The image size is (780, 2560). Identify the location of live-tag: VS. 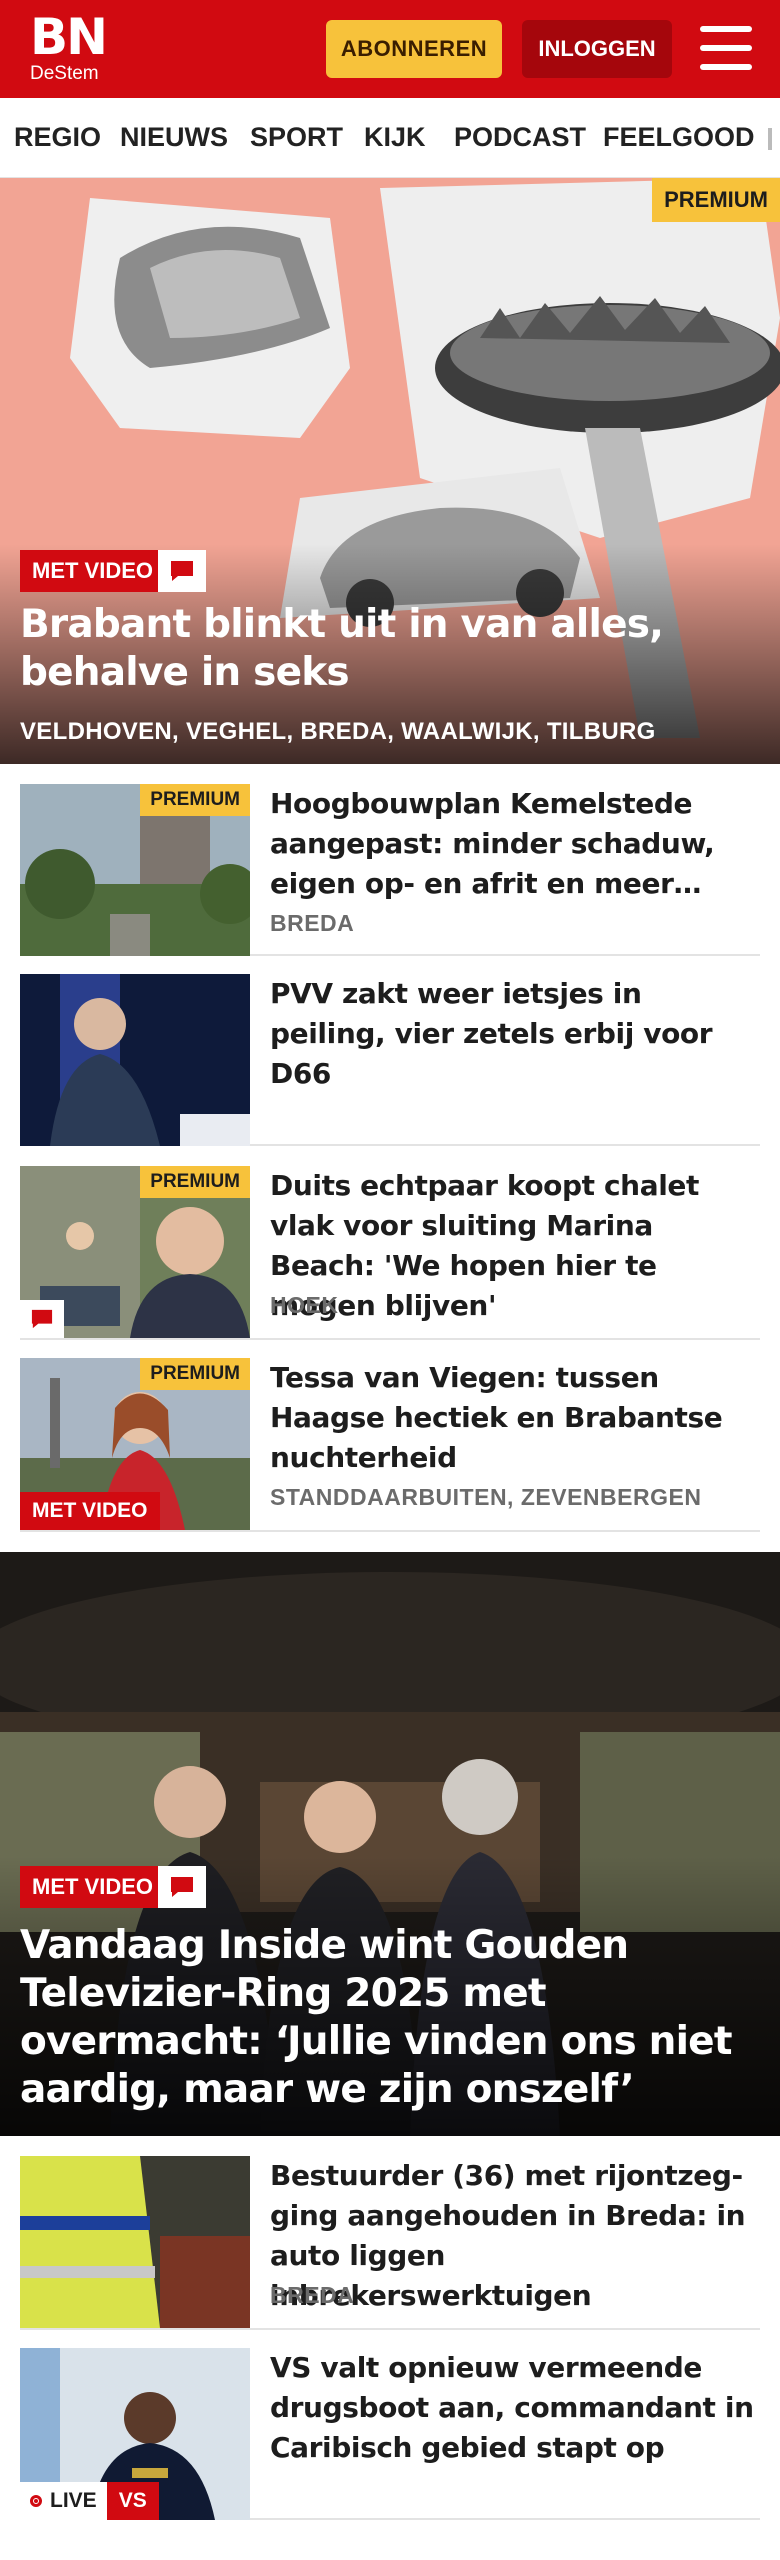
(132, 2501).